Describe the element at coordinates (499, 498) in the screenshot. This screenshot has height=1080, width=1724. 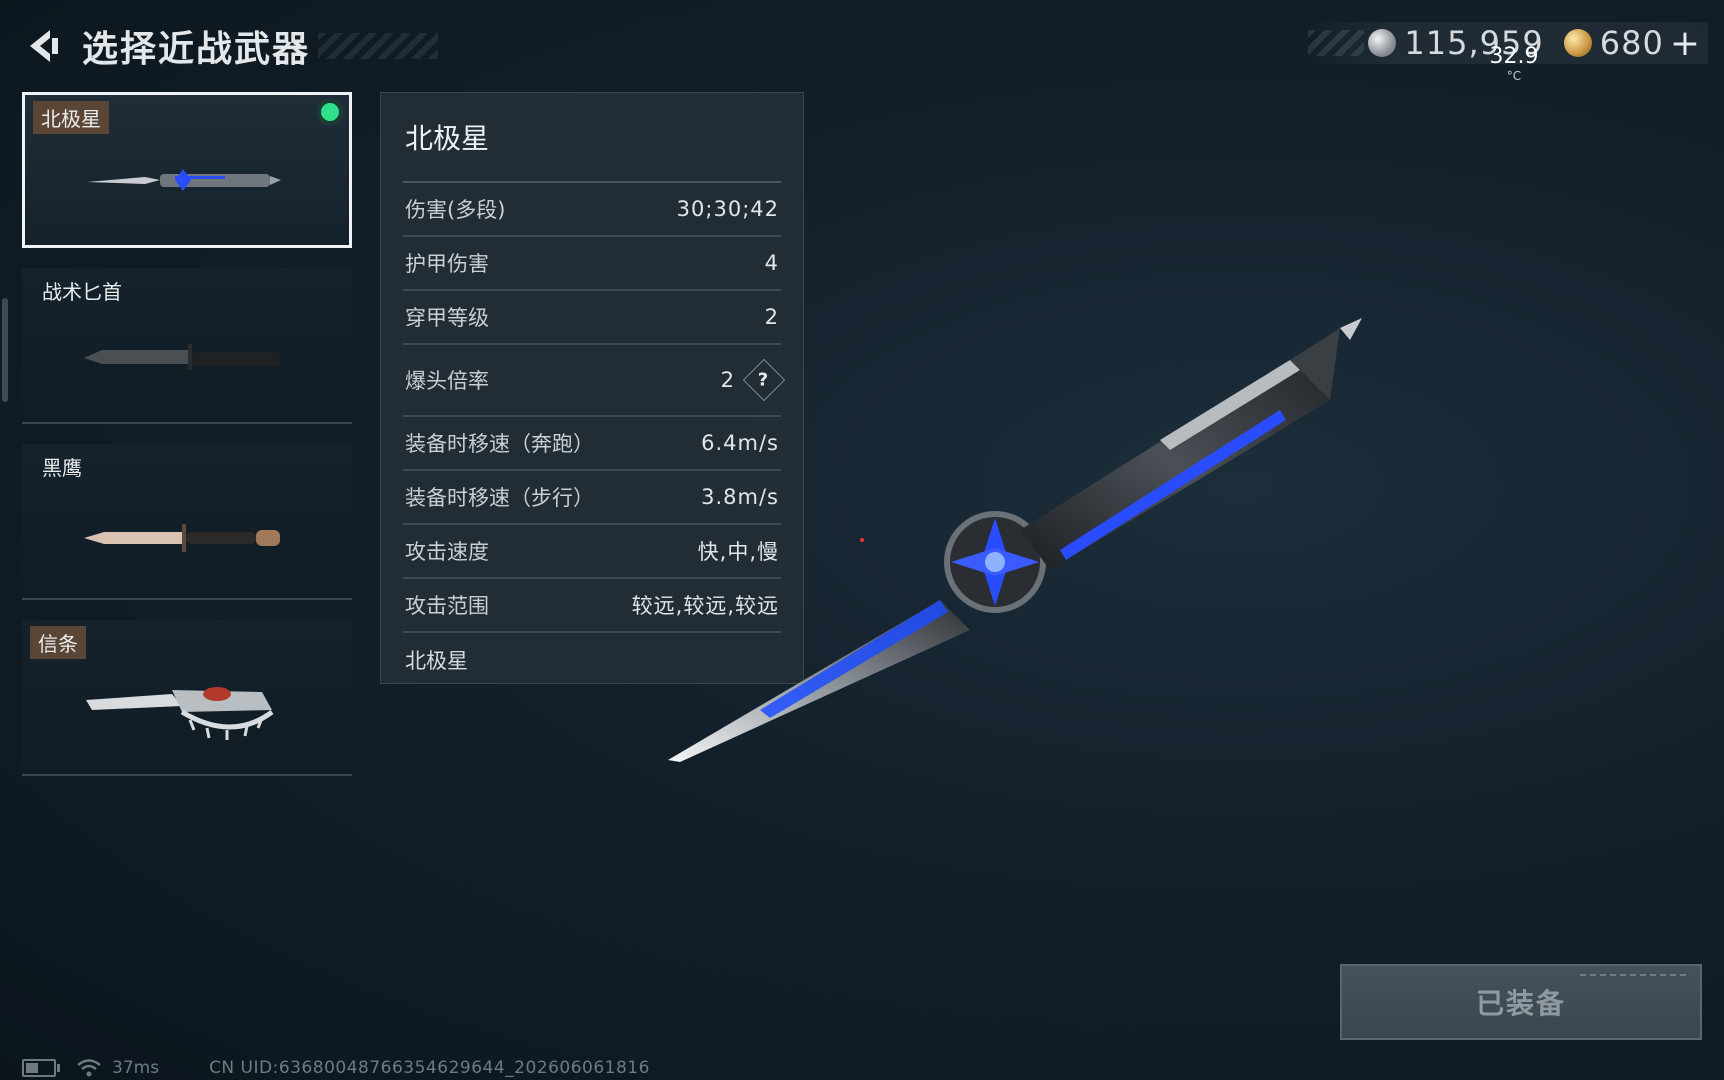
I see `stat-label: 装备时移速（步行）` at that location.